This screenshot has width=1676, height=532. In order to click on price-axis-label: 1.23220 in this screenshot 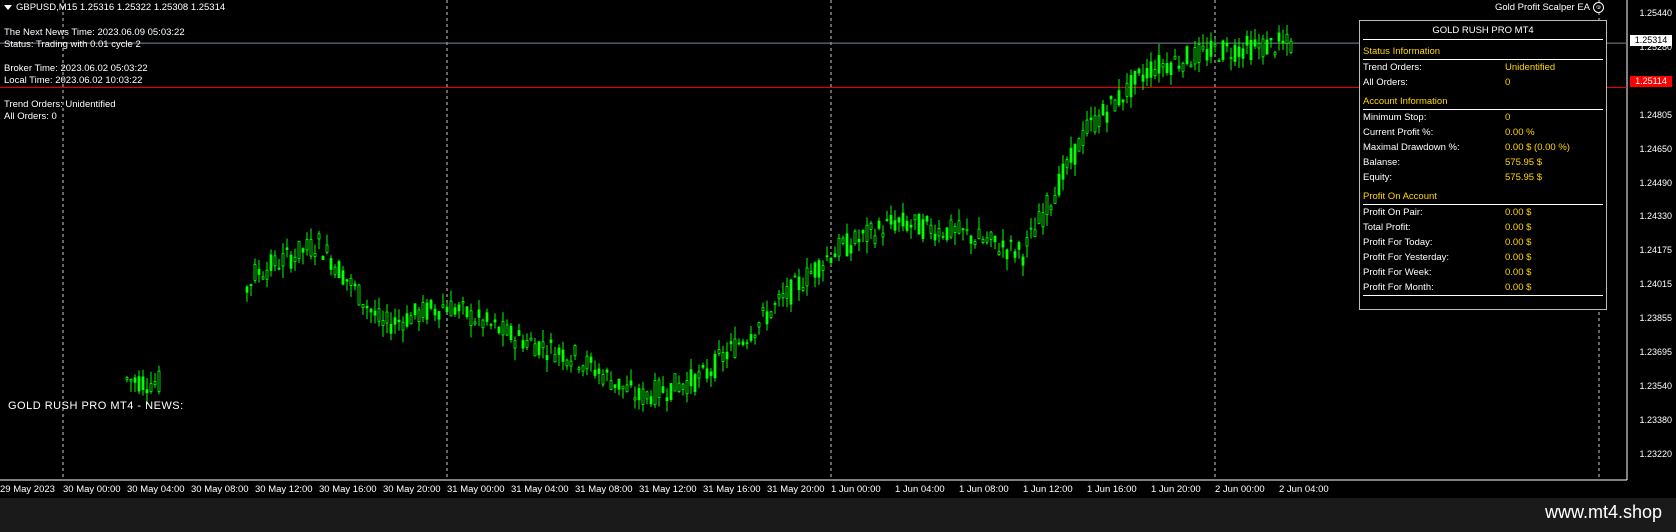, I will do `click(1655, 453)`.